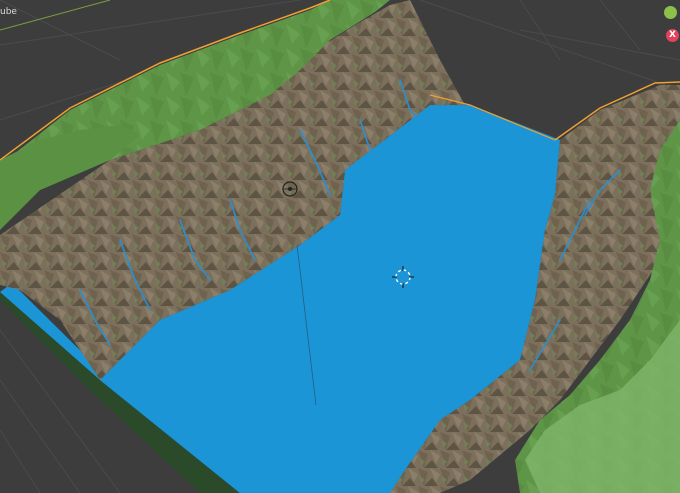 The width and height of the screenshot is (680, 493). I want to click on gizmo-z-axis-icon, so click(670, 12).